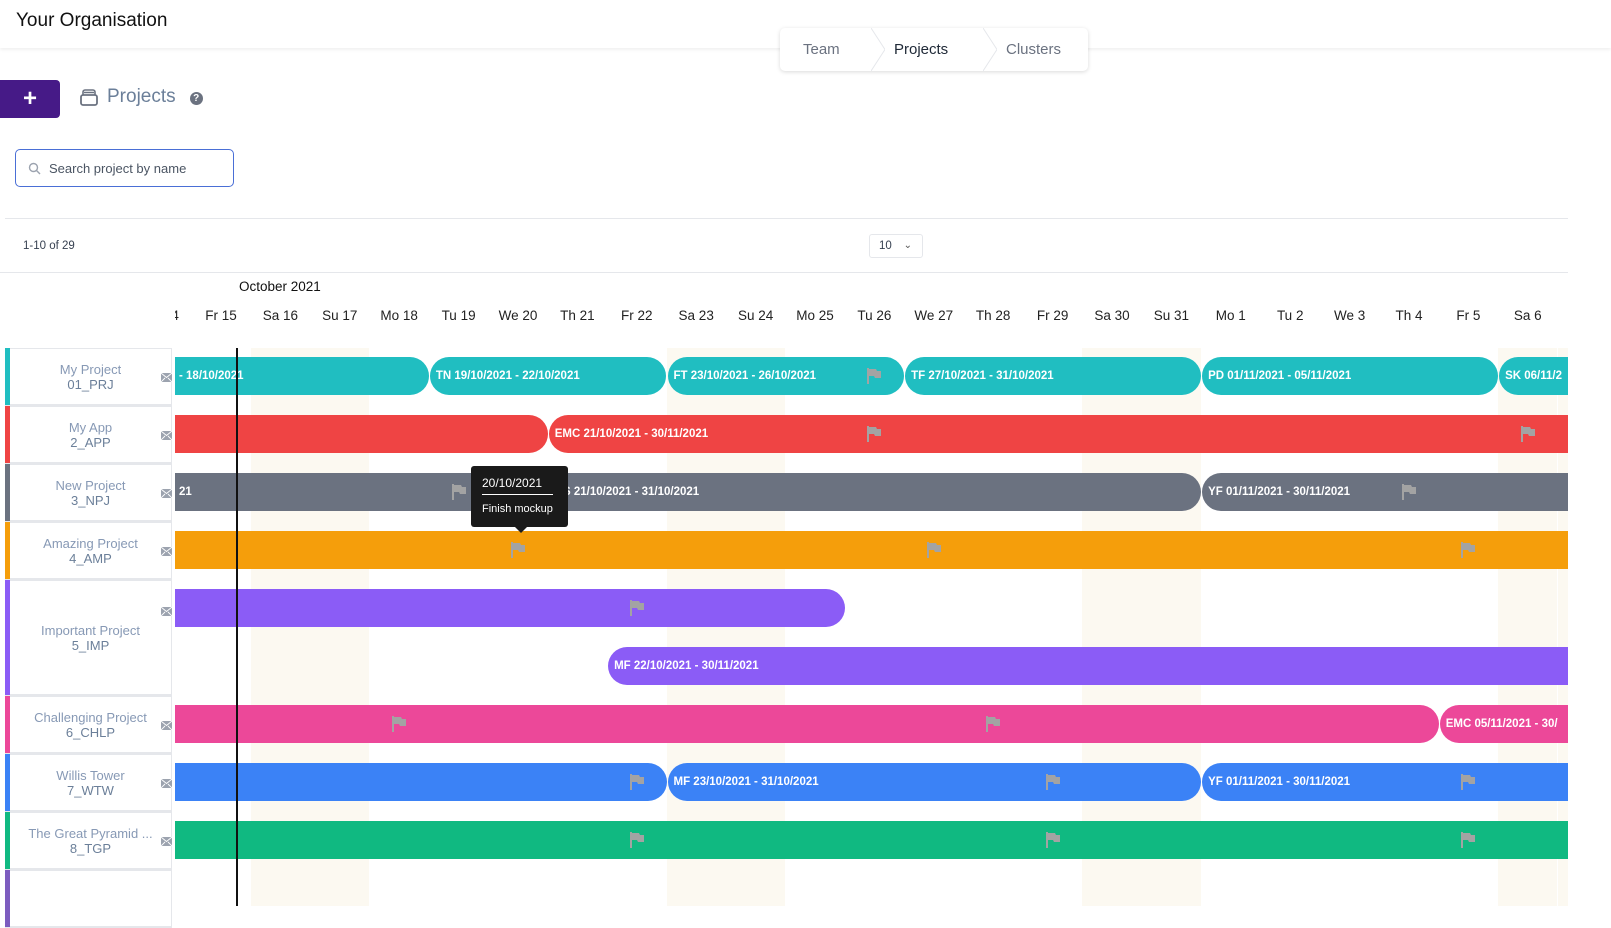 Image resolution: width=1611 pixels, height=928 pixels. I want to click on page-size-value: 10, so click(885, 246).